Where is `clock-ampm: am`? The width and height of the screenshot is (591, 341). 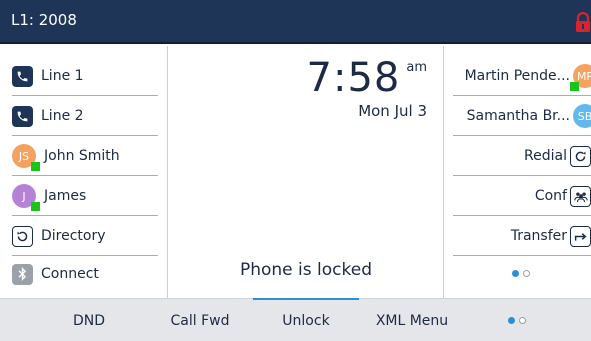 clock-ampm: am is located at coordinates (416, 67).